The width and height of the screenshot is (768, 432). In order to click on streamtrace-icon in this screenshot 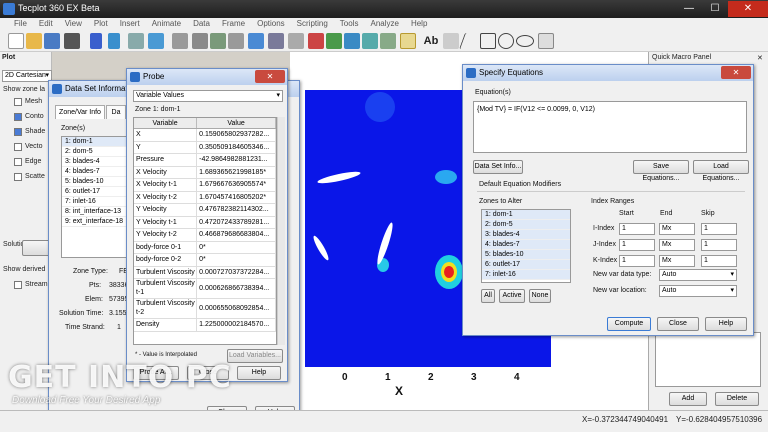, I will do `click(316, 41)`.